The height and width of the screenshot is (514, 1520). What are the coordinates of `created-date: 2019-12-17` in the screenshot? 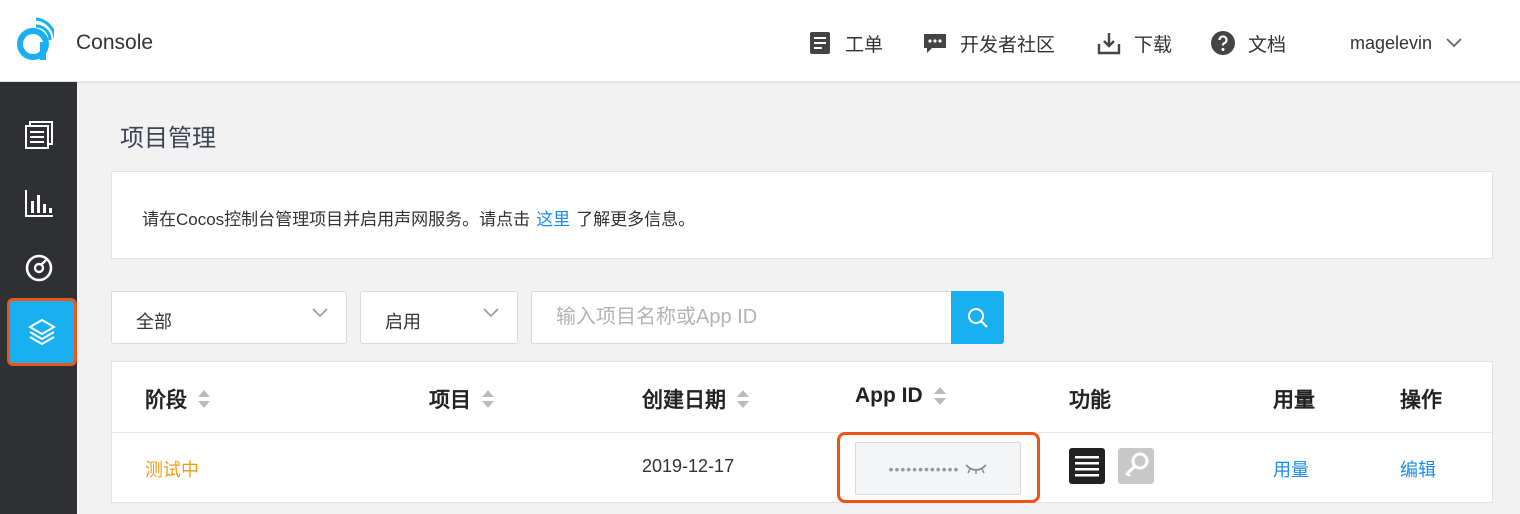 It's located at (688, 466).